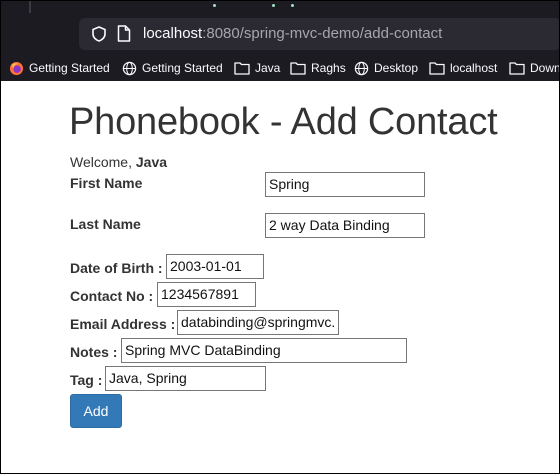  What do you see at coordinates (345, 184) in the screenshot?
I see `first-name-field: Spring` at bounding box center [345, 184].